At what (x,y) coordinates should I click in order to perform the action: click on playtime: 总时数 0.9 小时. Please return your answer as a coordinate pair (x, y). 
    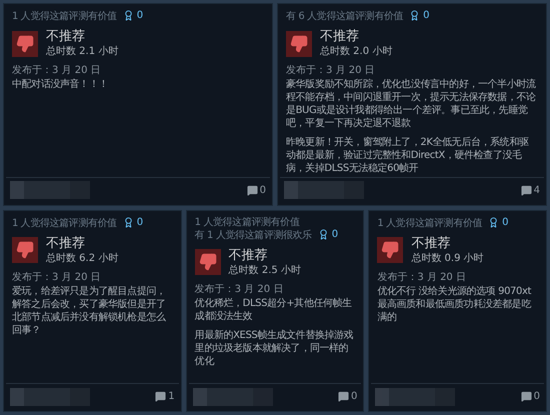
    Looking at the image, I should click on (447, 258).